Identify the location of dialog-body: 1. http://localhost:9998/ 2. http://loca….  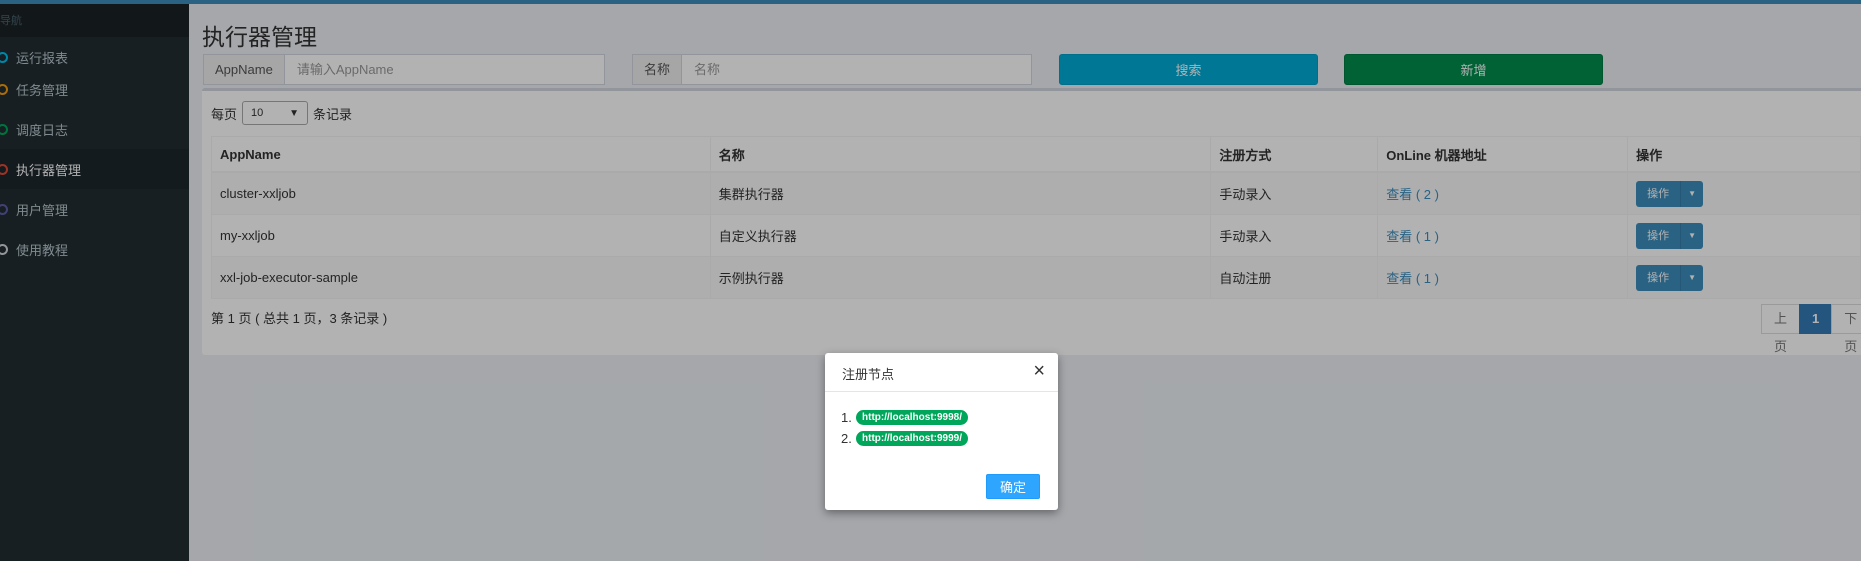
(941, 420).